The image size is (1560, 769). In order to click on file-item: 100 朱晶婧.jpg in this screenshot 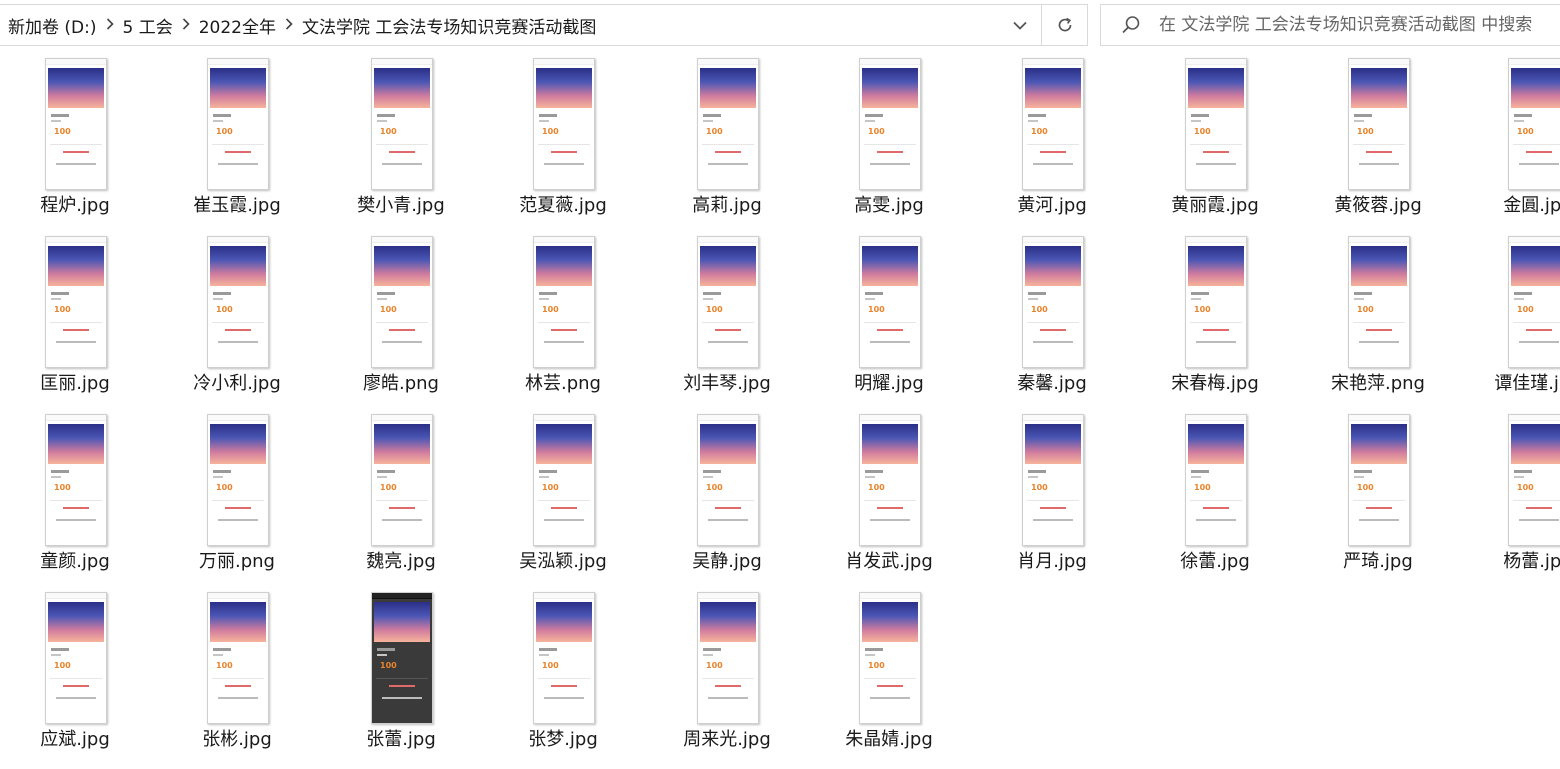, I will do `click(889, 672)`.